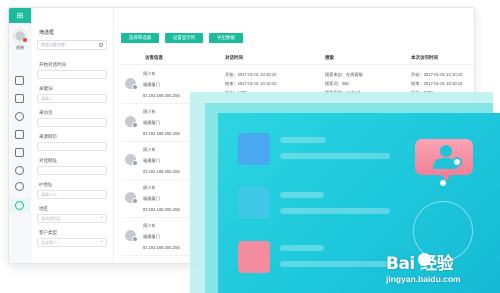 This screenshot has height=293, width=500. Describe the element at coordinates (72, 122) in the screenshot. I see `filter-visit-page-input` at that location.